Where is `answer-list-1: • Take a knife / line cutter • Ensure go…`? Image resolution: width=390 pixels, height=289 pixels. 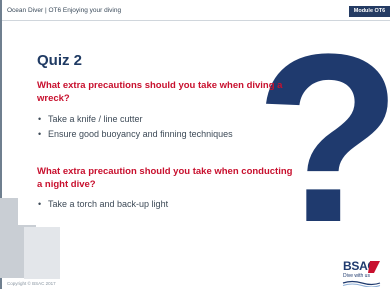
answer-list-1: • Take a knife / line cutter • Ensure go… is located at coordinates (157, 128).